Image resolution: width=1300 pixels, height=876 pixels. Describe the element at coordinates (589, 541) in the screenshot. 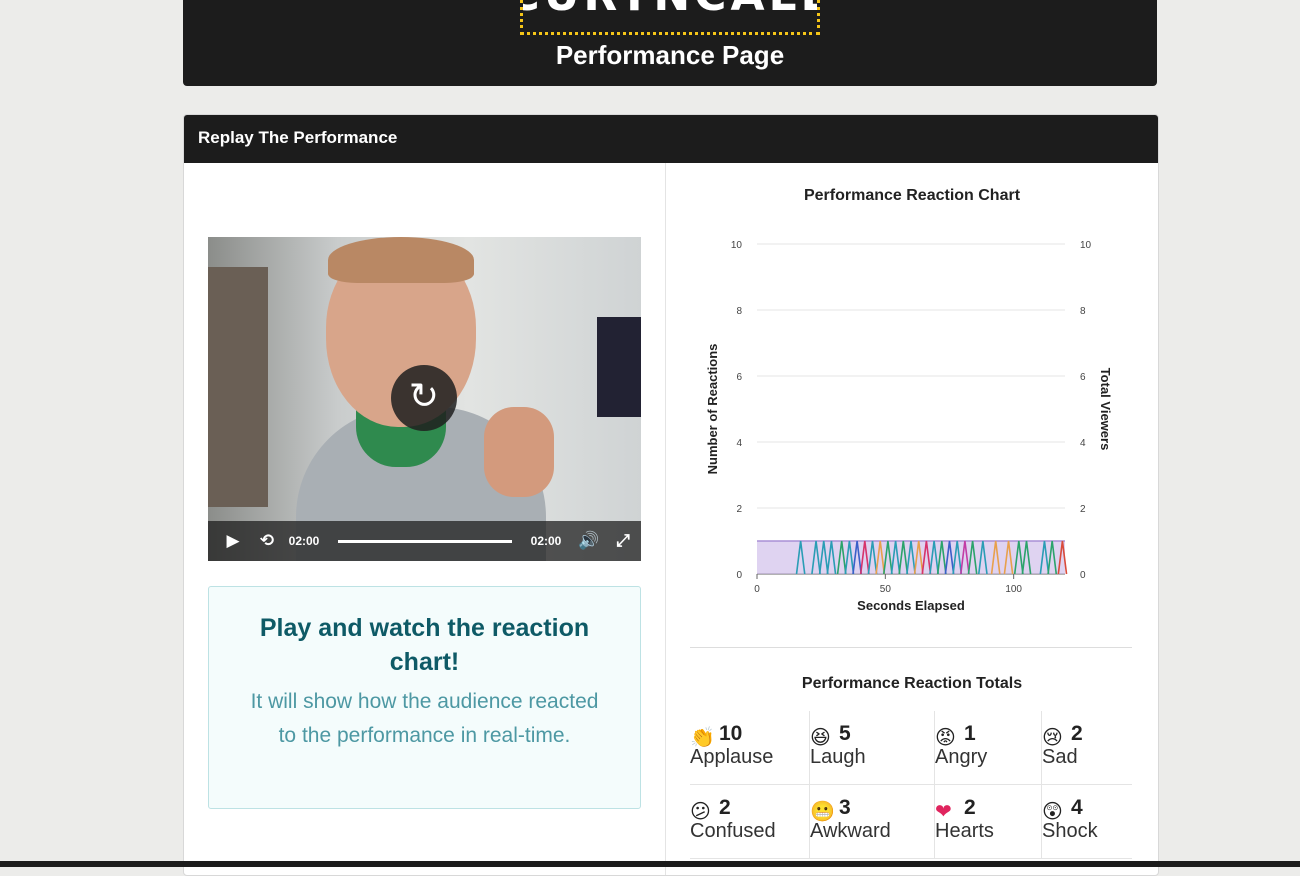

I see `volume-icon: 🔊` at that location.